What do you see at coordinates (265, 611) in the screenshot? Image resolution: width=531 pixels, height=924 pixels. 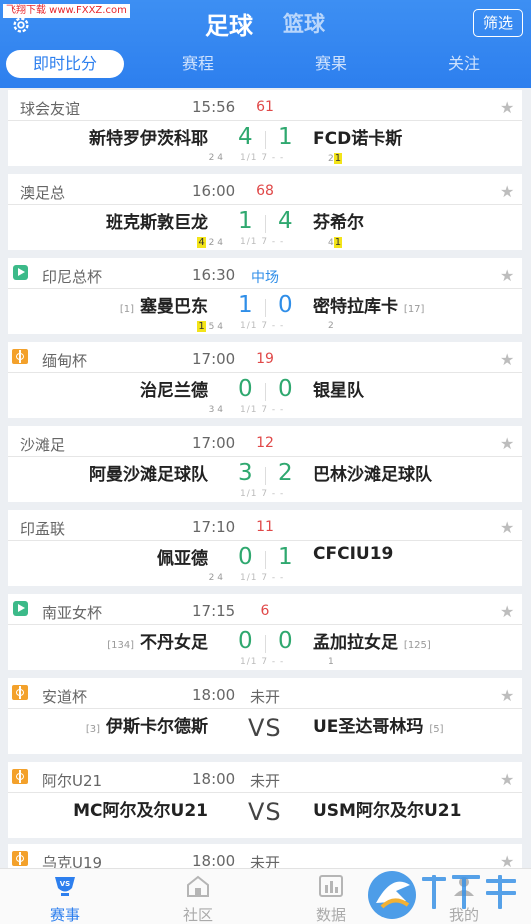 I see `match-minute: 6` at bounding box center [265, 611].